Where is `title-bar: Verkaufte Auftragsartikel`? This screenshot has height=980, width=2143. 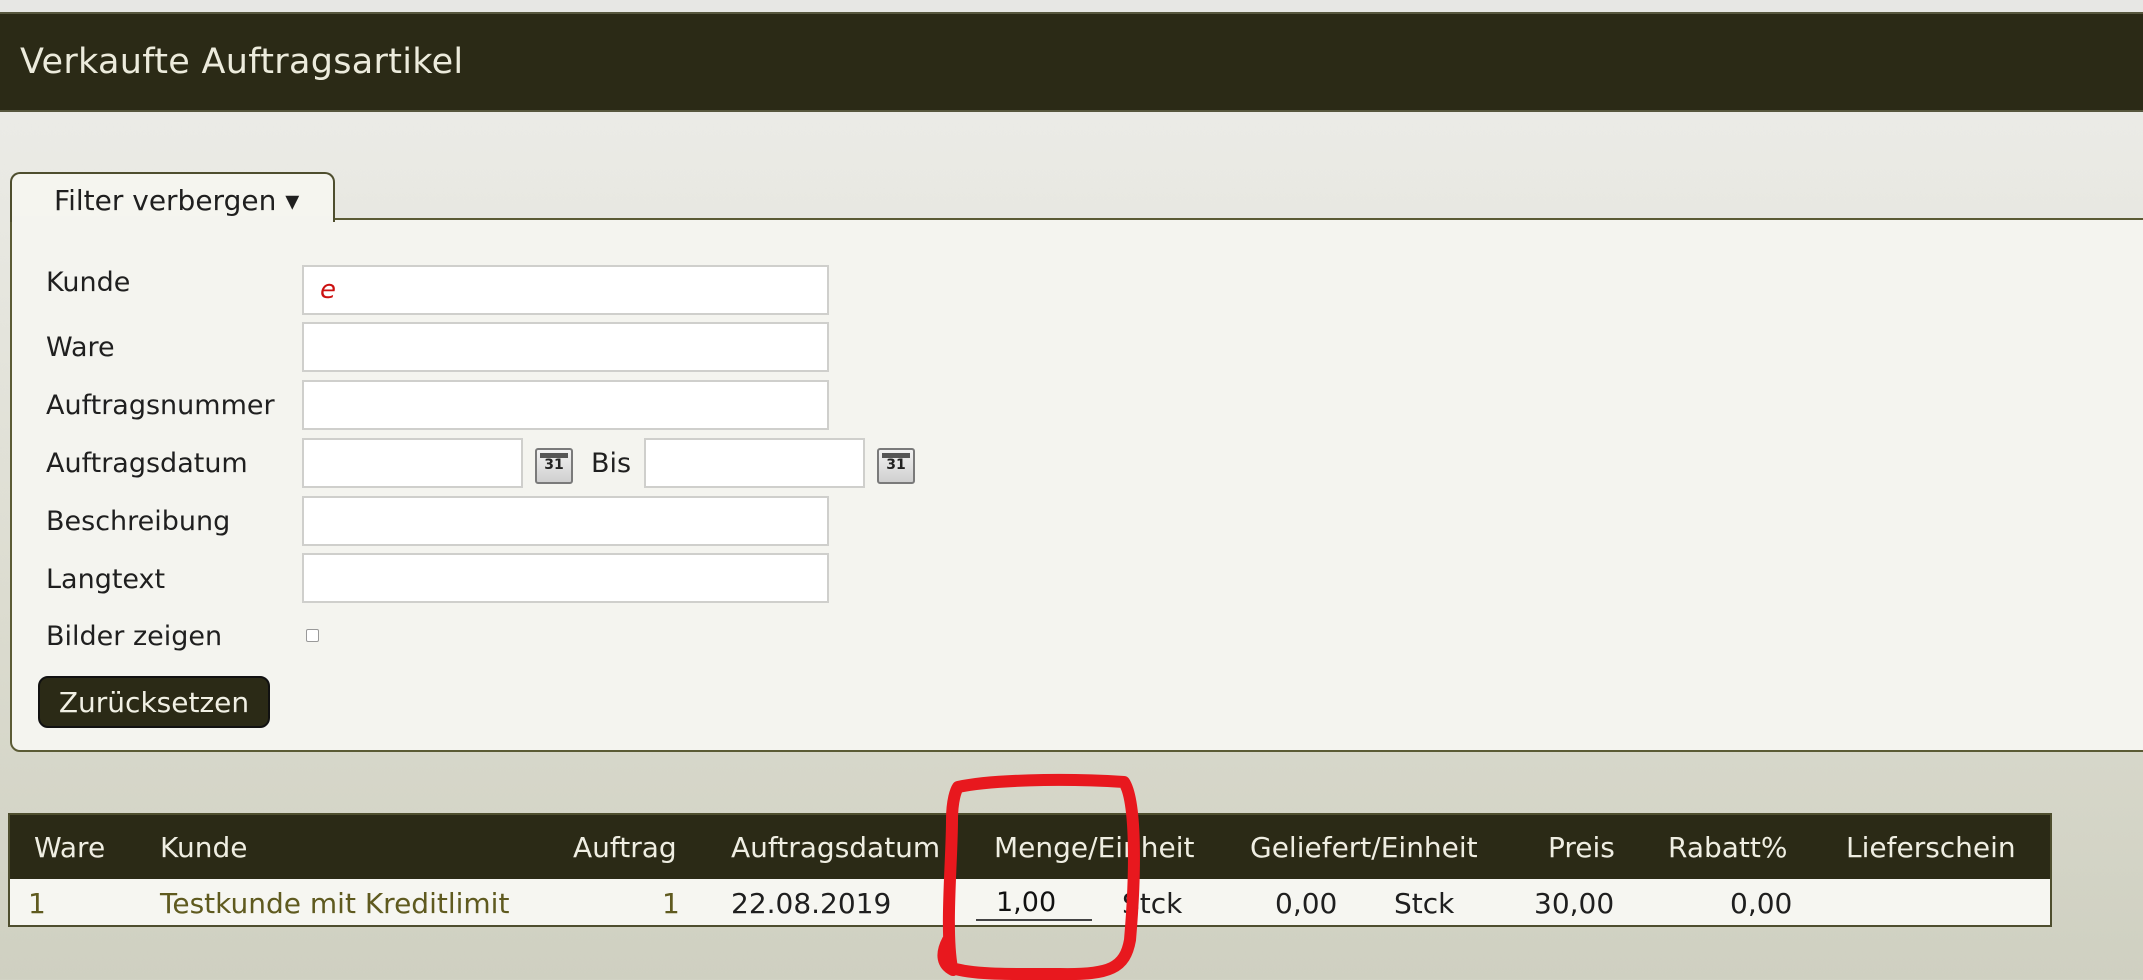 title-bar: Verkaufte Auftragsartikel is located at coordinates (1071, 62).